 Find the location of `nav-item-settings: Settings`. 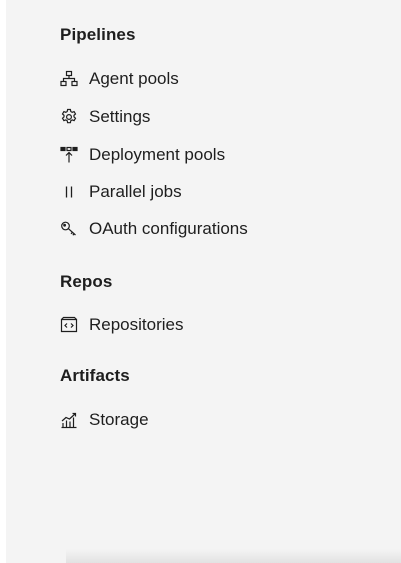

nav-item-settings: Settings is located at coordinates (104, 117).